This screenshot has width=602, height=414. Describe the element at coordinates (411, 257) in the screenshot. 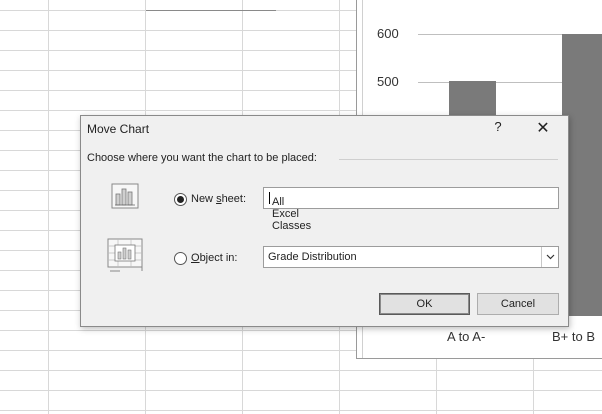

I see `object-in-select: Grade Distribution` at that location.